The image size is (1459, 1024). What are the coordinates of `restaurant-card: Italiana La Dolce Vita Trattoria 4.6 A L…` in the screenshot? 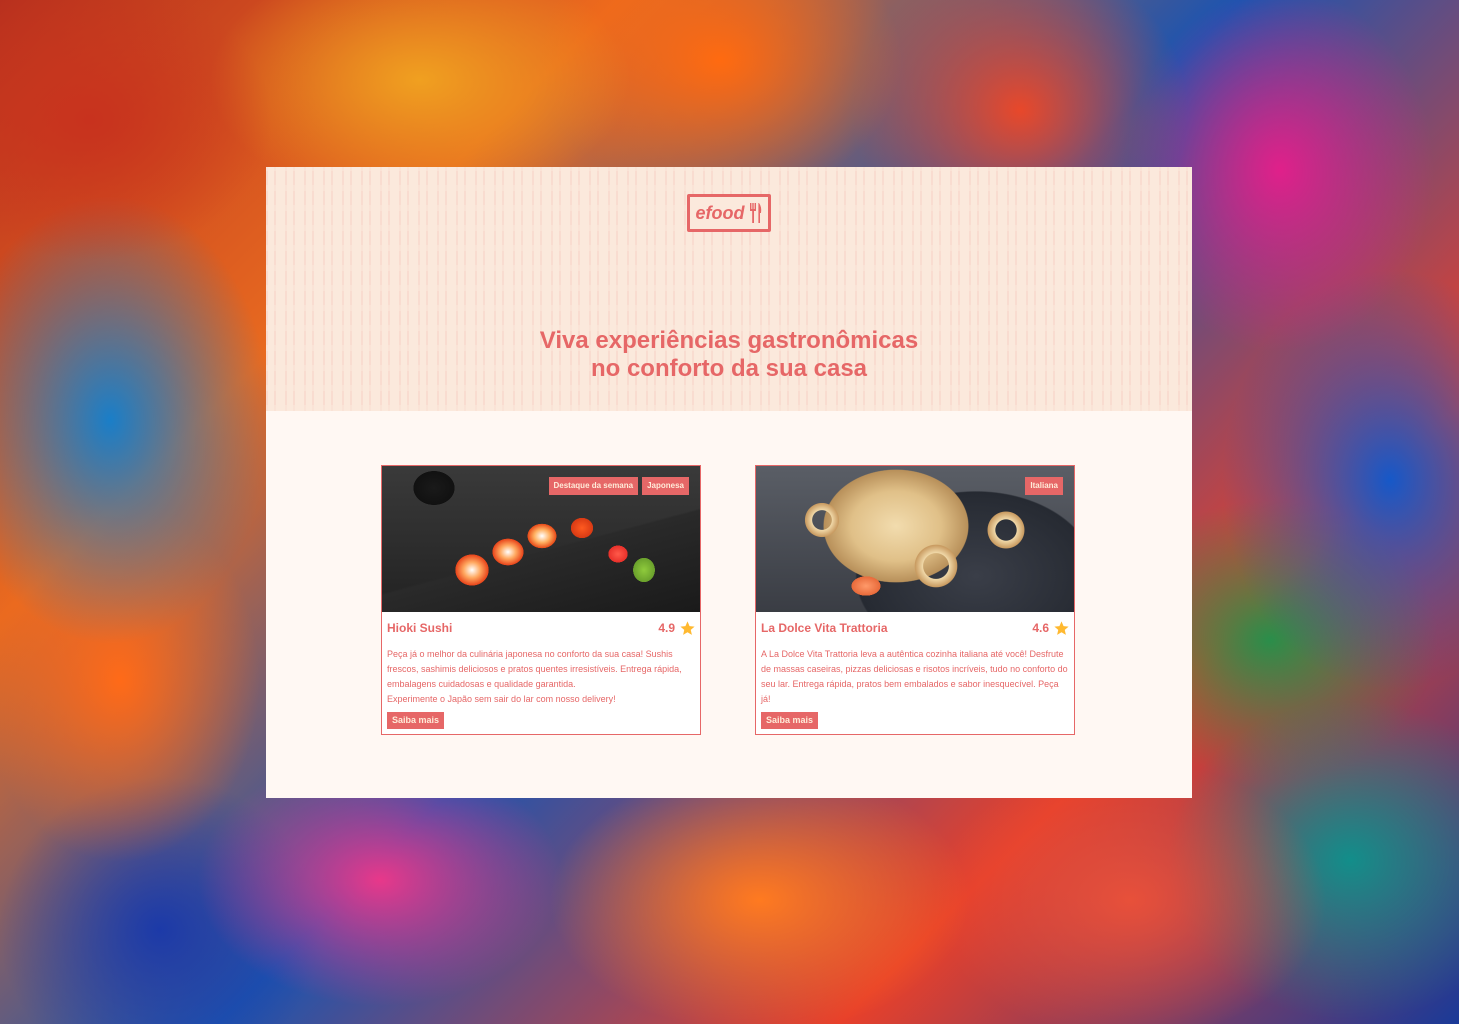 It's located at (915, 600).